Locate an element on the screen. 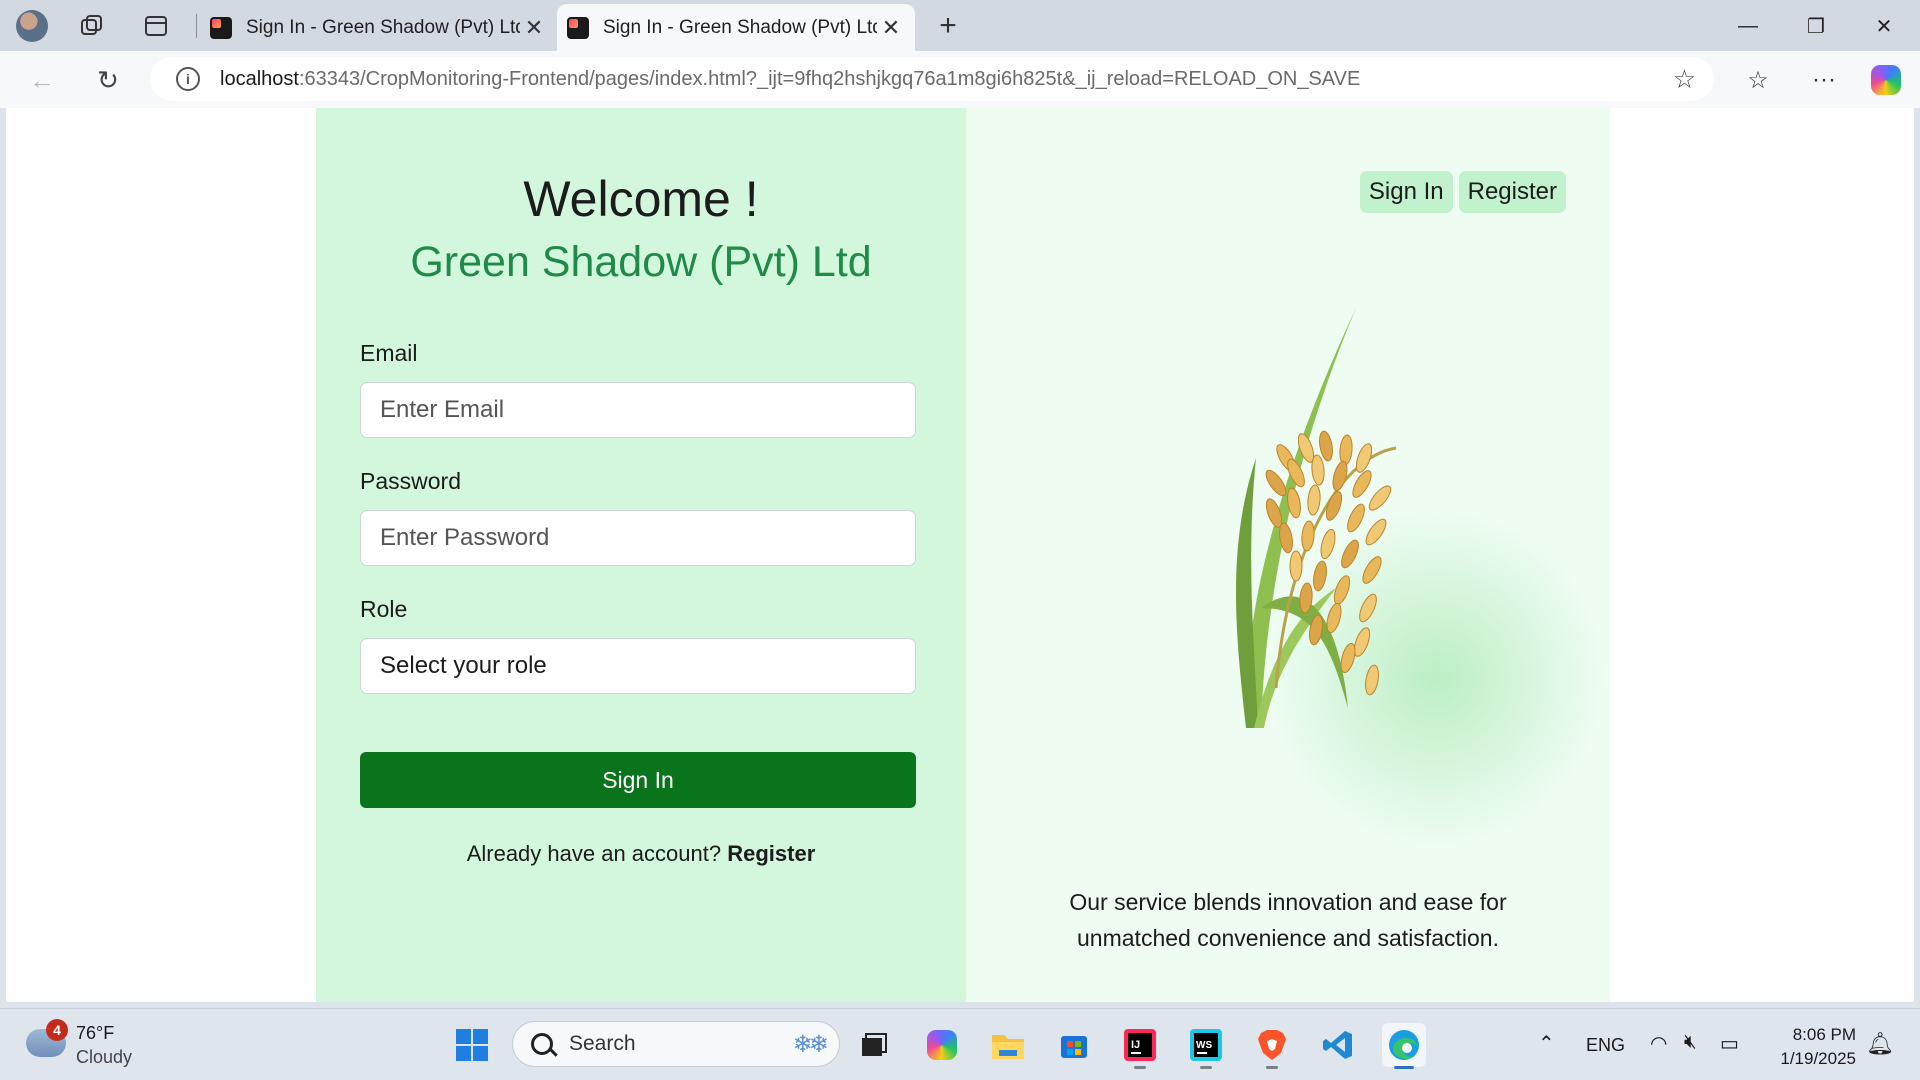  store-icon is located at coordinates (1074, 1047).